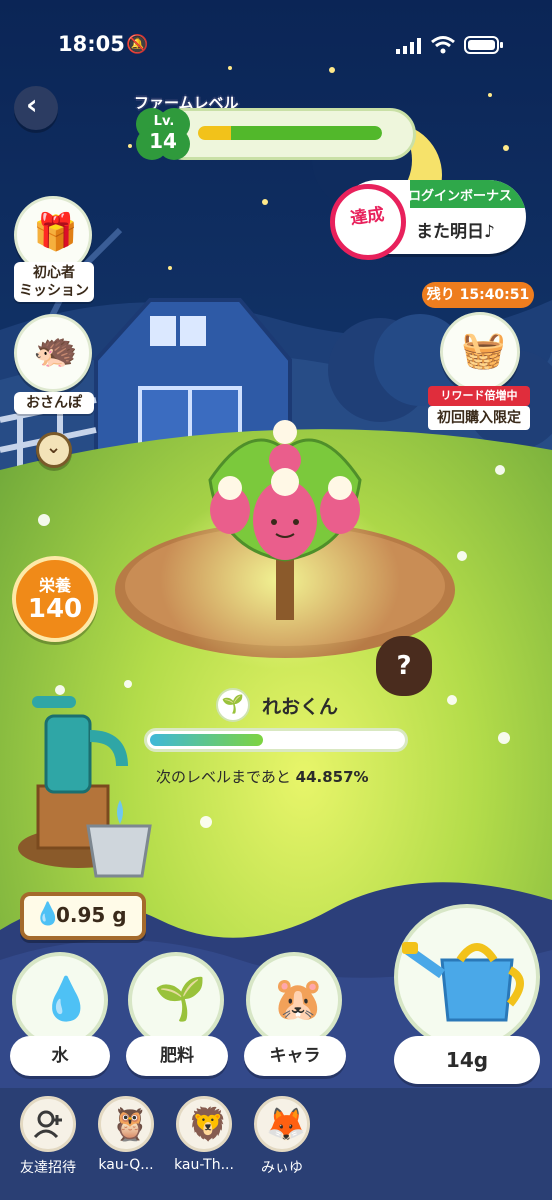 The image size is (552, 1200). I want to click on farm-level-number: 14, so click(163, 141).